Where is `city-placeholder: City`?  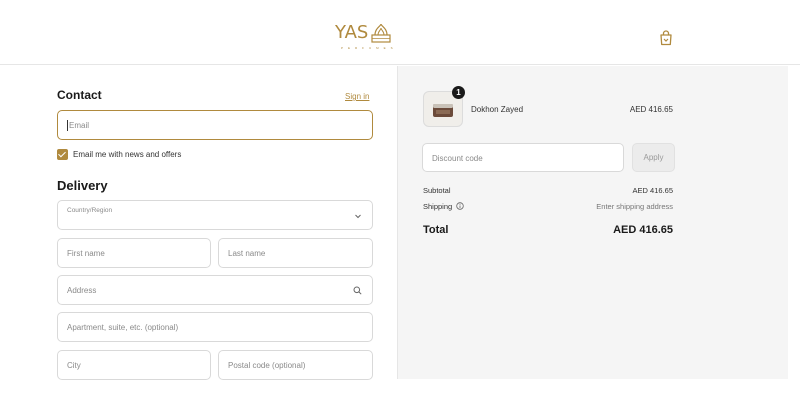
city-placeholder: City is located at coordinates (74, 365).